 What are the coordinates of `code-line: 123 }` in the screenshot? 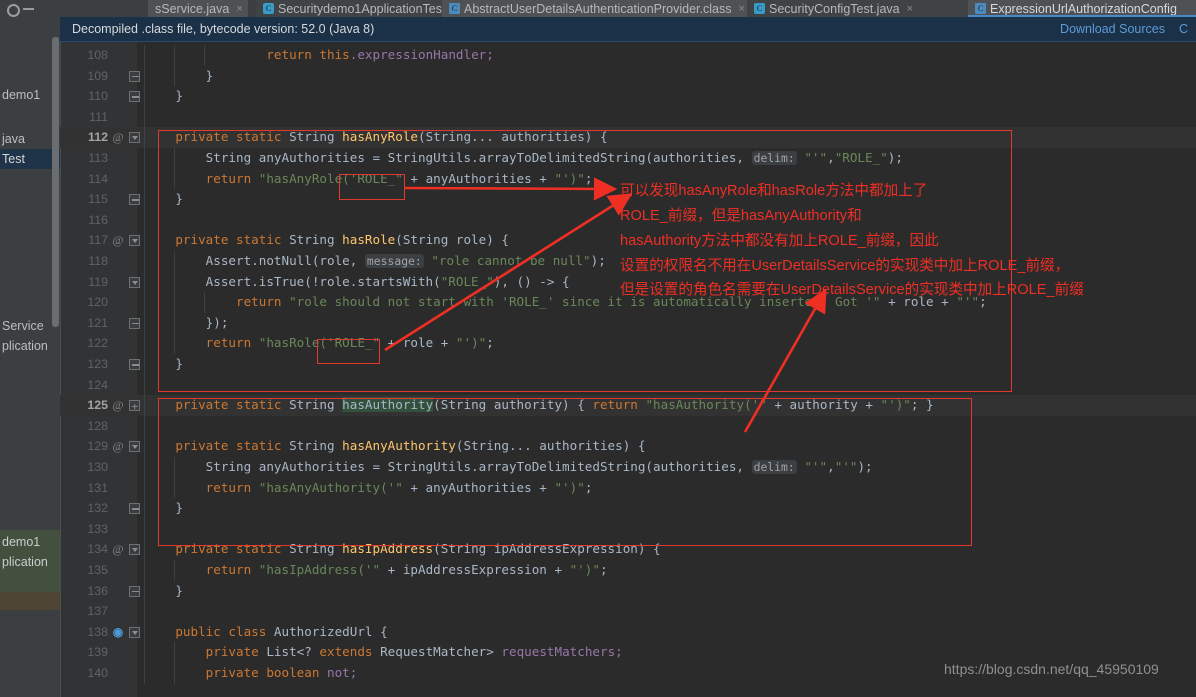 It's located at (628, 364).